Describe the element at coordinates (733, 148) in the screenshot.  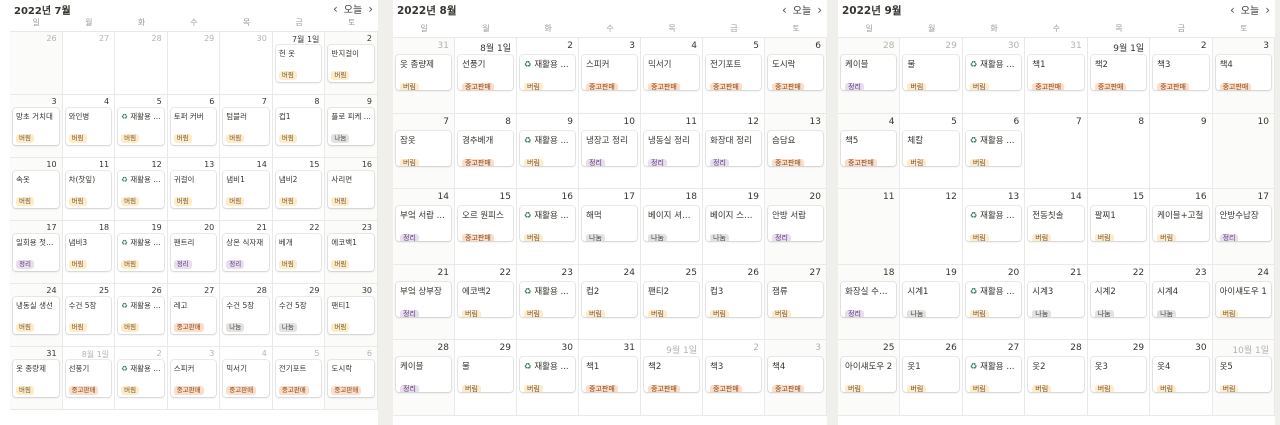
I see `event-card: 화장대 정리 정리` at that location.